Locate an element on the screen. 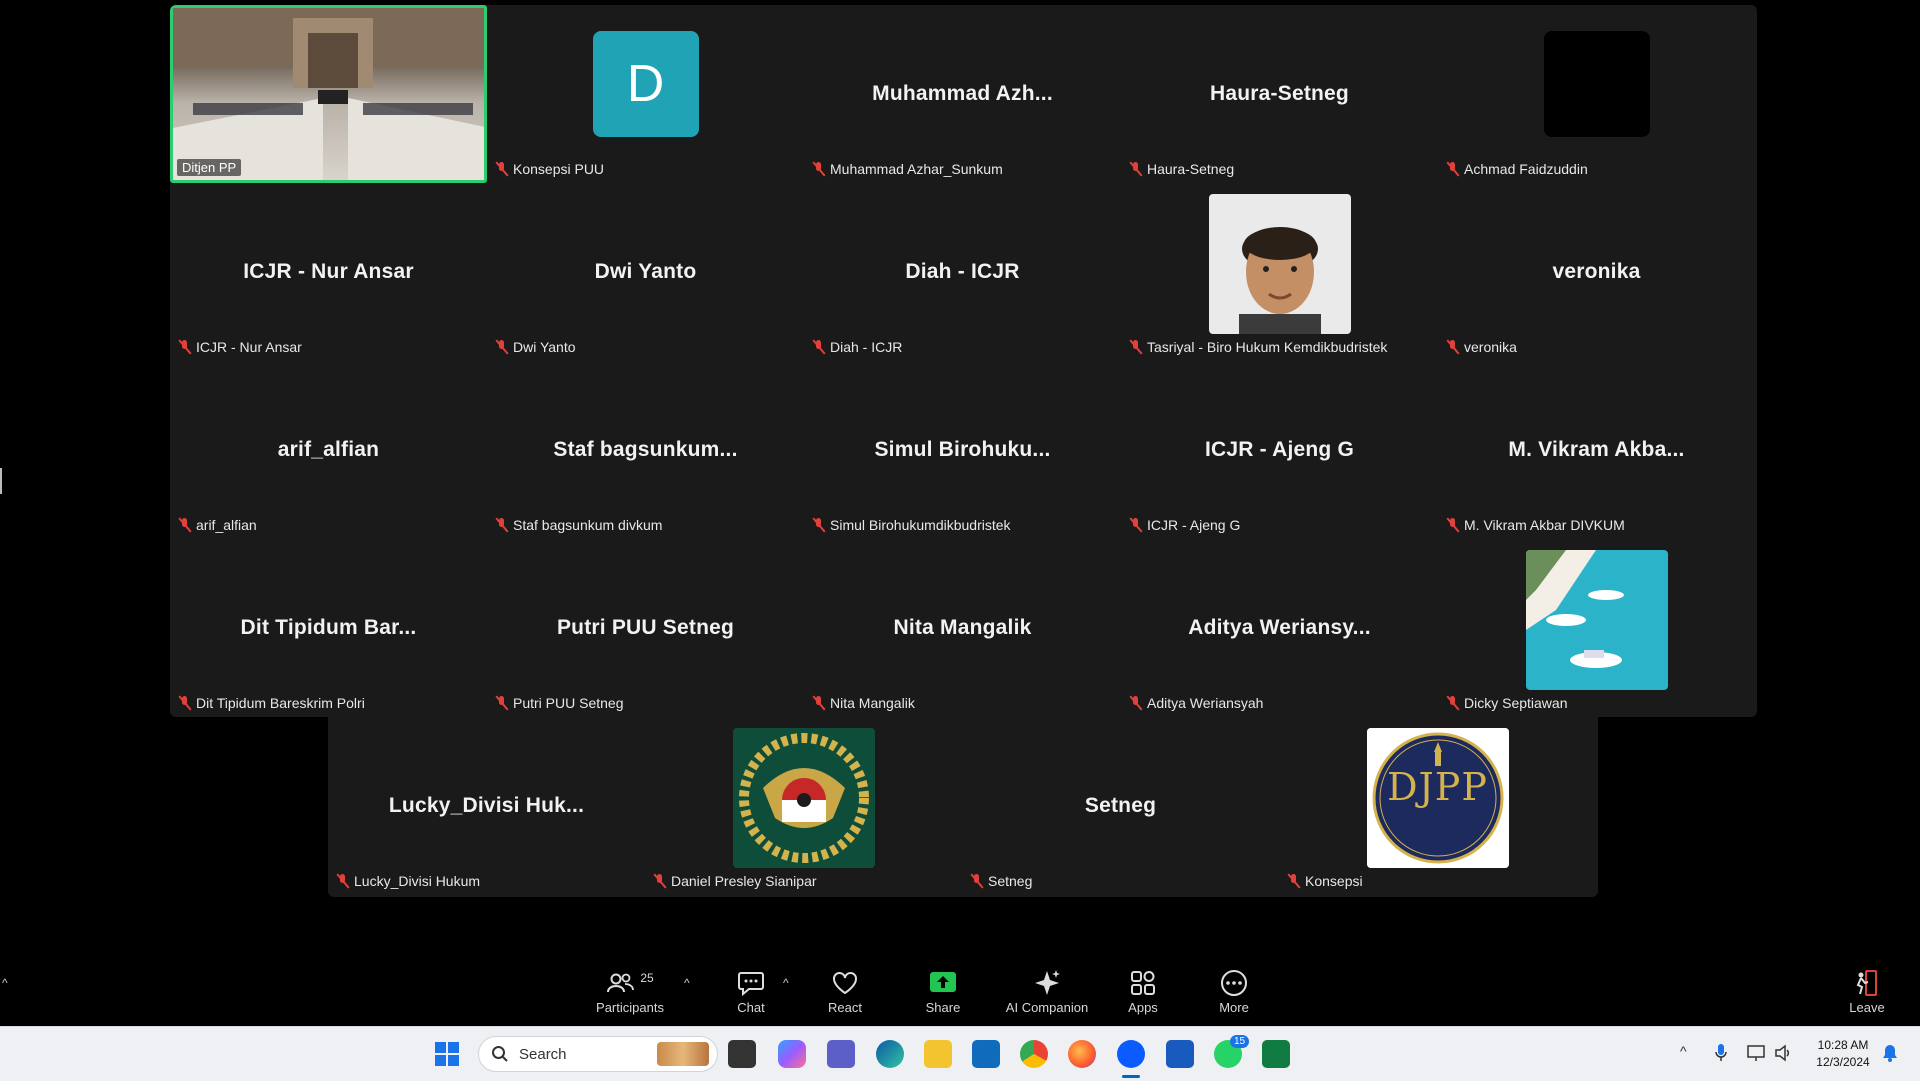 This screenshot has width=1920, height=1081. participant-name: Dwi Yanto is located at coordinates (544, 347).